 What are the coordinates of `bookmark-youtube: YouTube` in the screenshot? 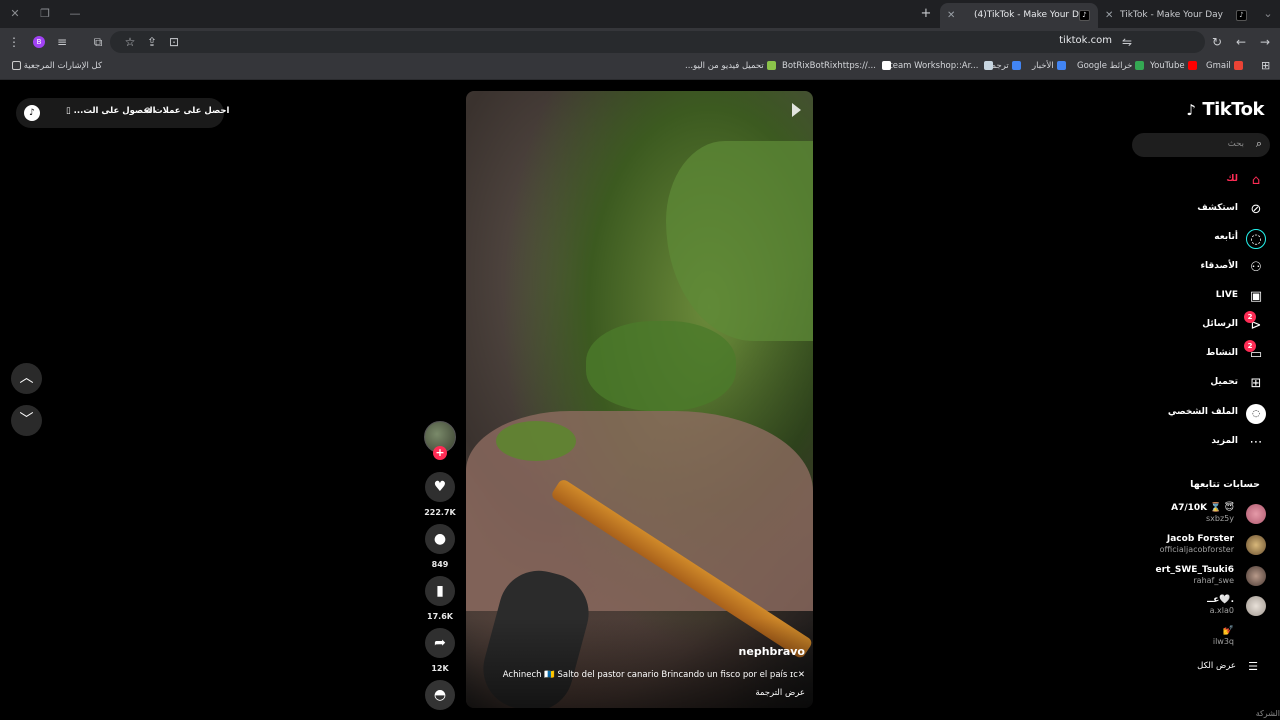 It's located at (1173, 66).